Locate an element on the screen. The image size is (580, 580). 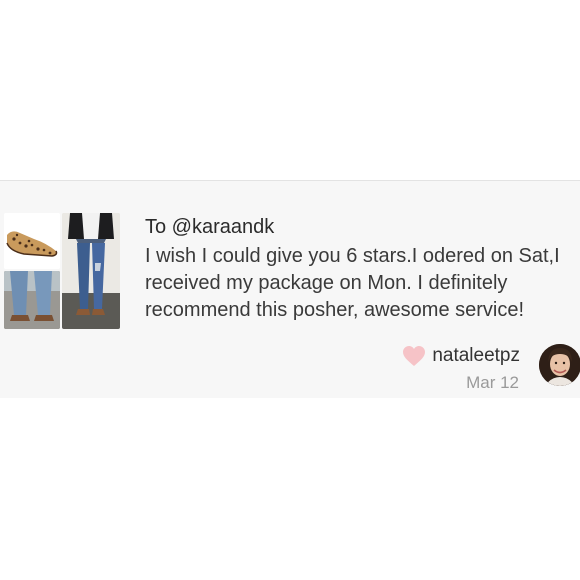
author-row: nataleetpz is located at coordinates (461, 356).